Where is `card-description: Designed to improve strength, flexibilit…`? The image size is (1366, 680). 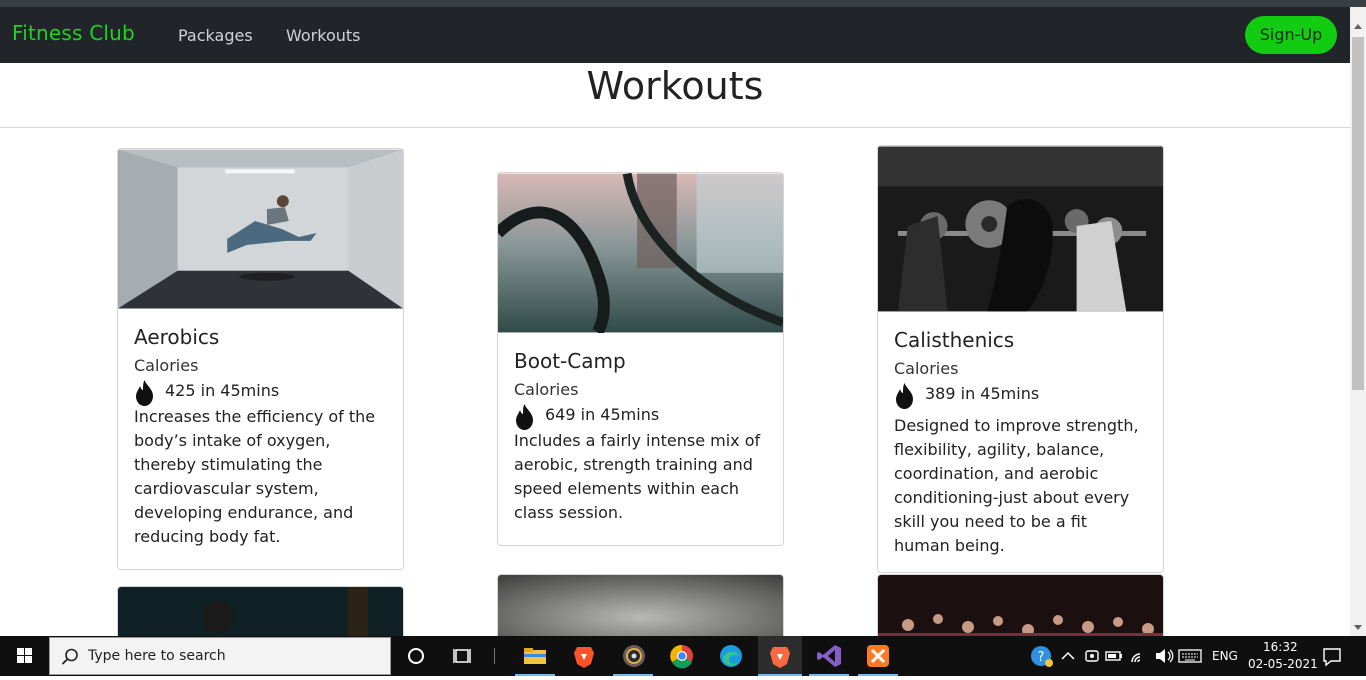 card-description: Designed to improve strength, flexibilit… is located at coordinates (1016, 485).